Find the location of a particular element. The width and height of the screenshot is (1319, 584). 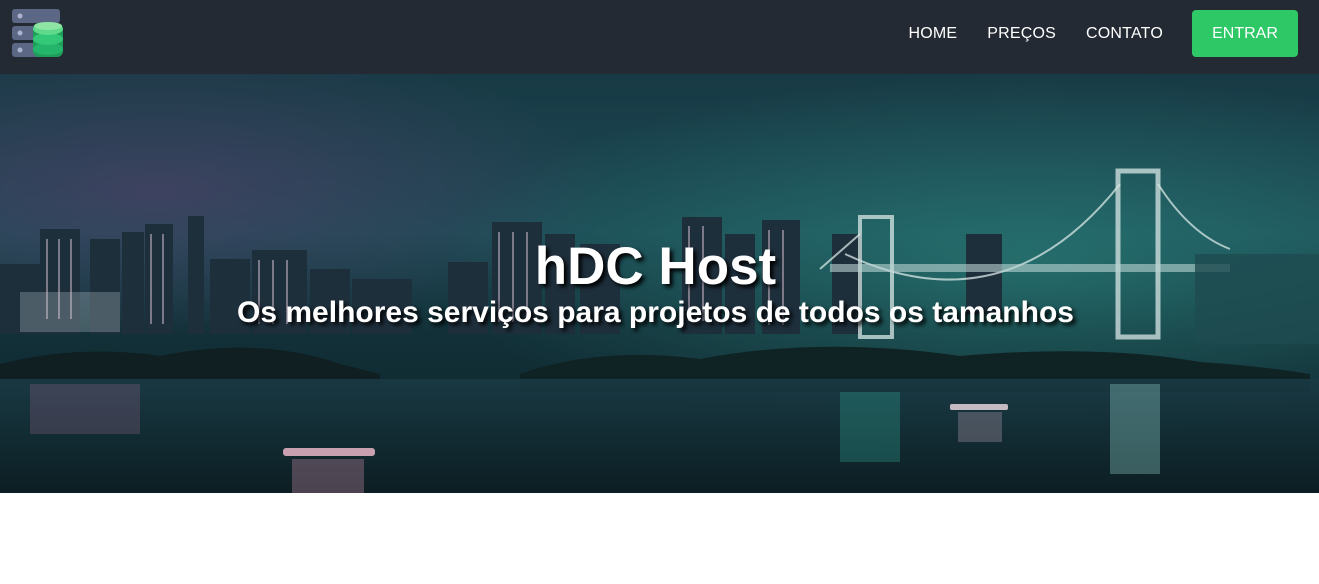

login-button: ENTRAR is located at coordinates (1245, 33).